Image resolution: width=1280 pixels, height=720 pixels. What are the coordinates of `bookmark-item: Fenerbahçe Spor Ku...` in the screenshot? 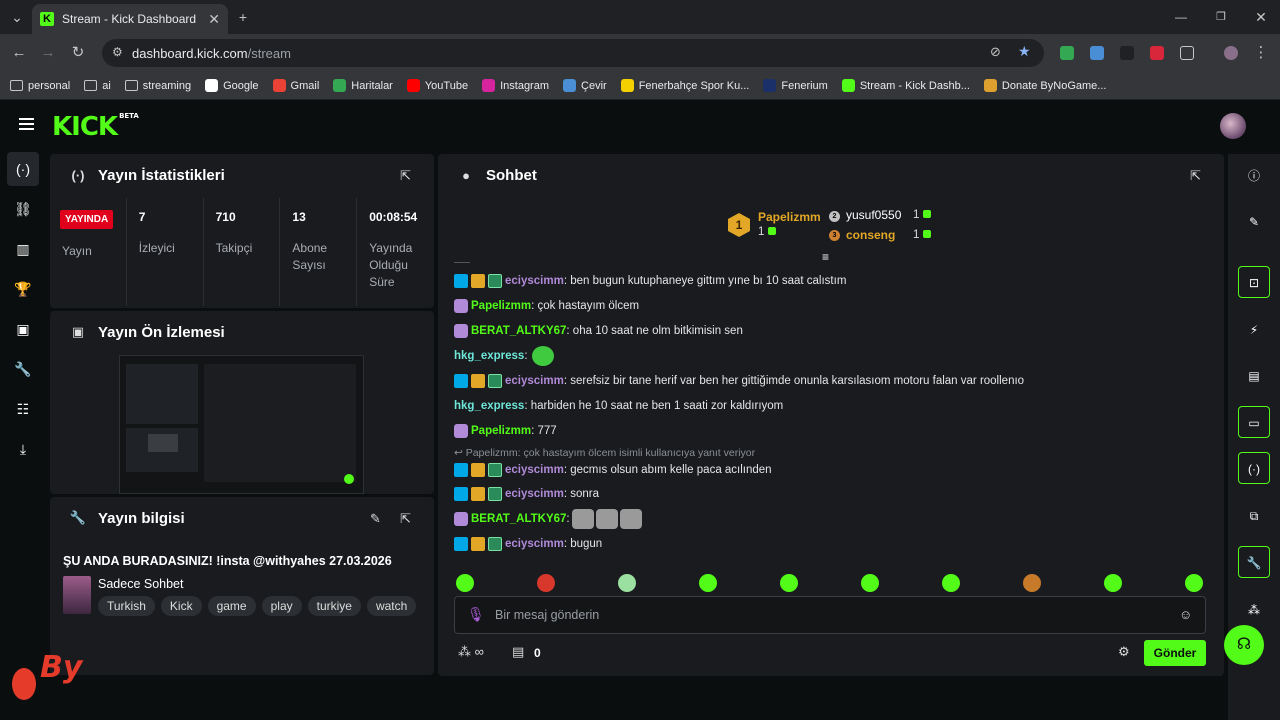 It's located at (684, 85).